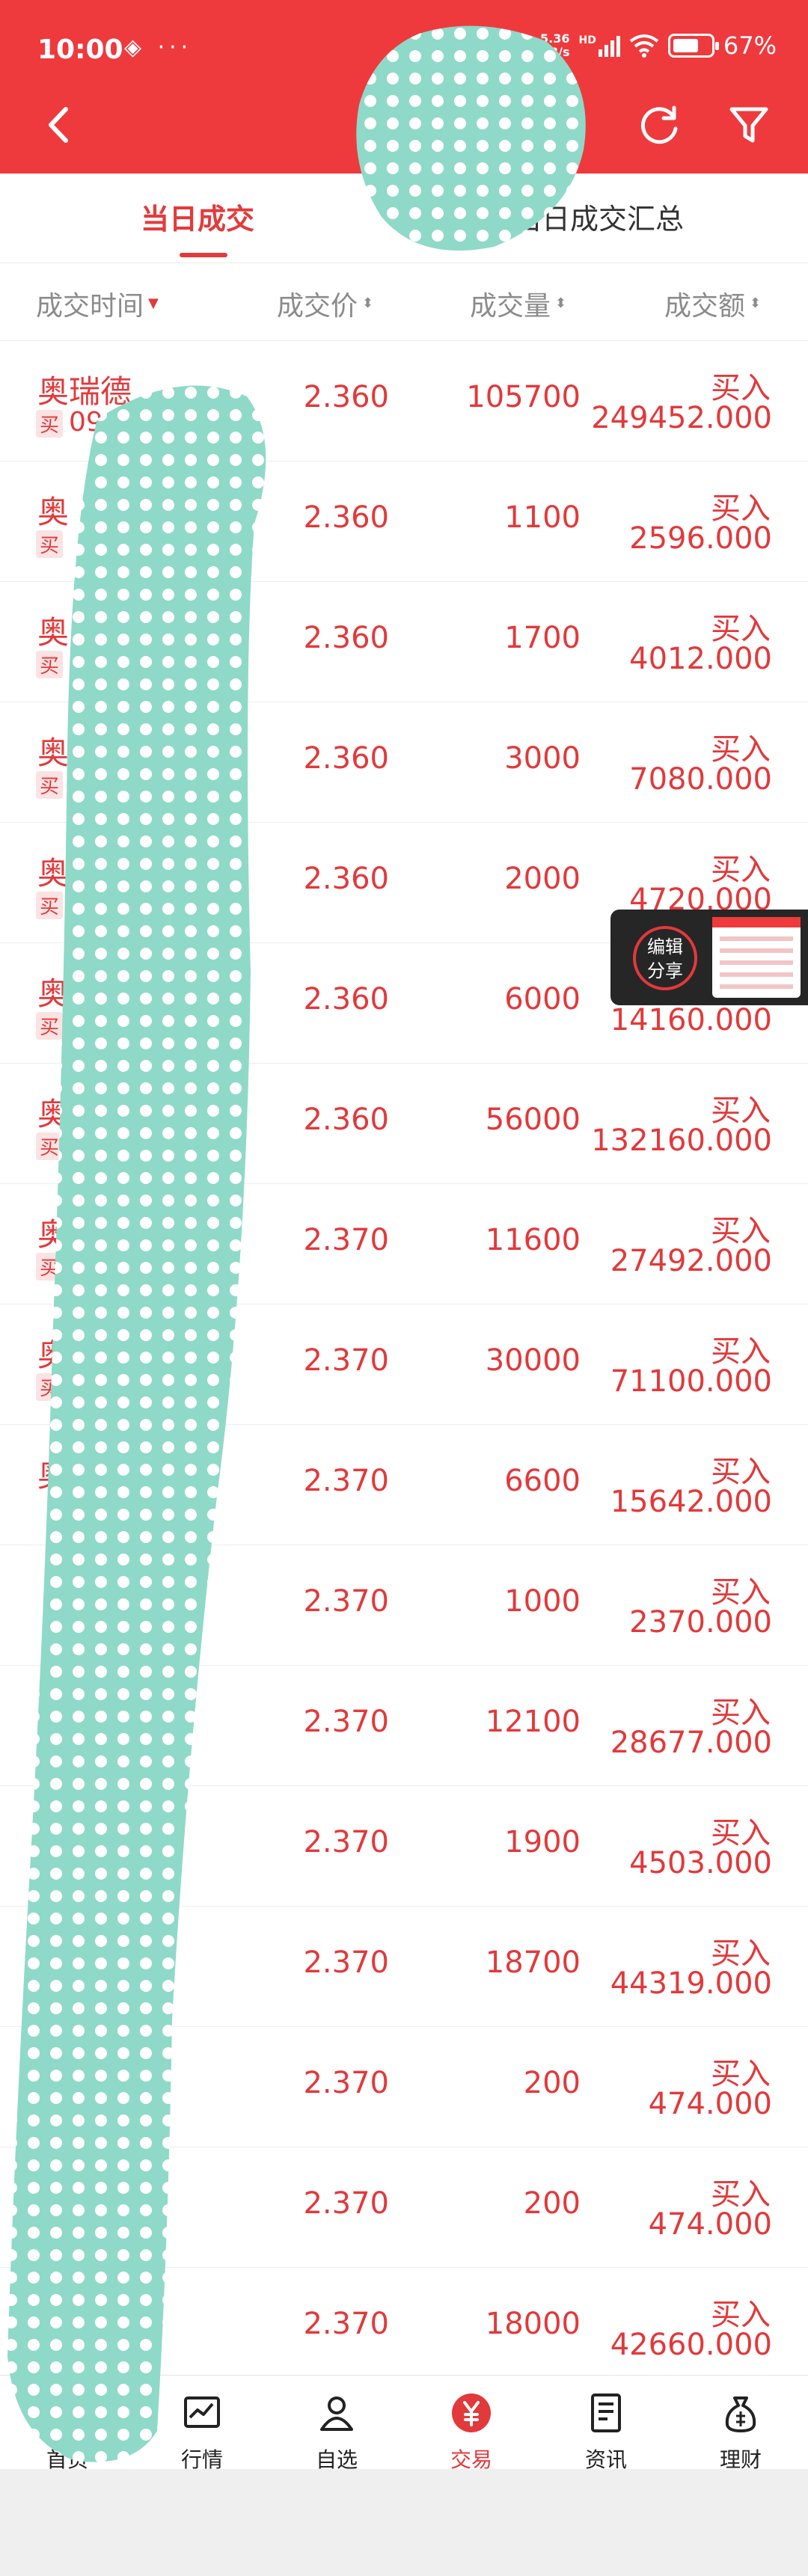 Image resolution: width=808 pixels, height=2576 pixels. Describe the element at coordinates (404, 1726) in the screenshot. I see `trade-row: 2.370 12100 买入 28677.000` at that location.